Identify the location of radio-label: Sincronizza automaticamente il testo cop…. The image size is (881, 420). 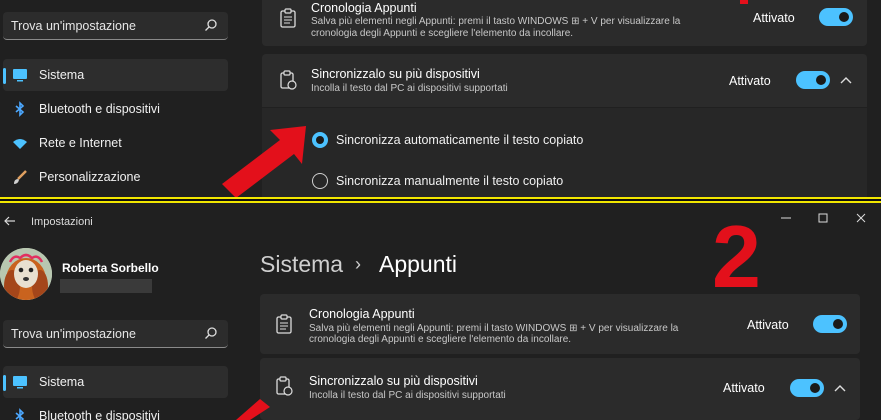
(460, 140).